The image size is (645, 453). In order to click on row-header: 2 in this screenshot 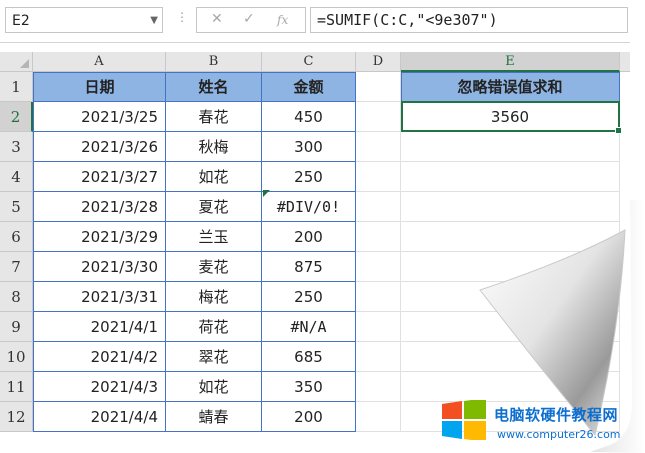, I will do `click(16, 117)`.